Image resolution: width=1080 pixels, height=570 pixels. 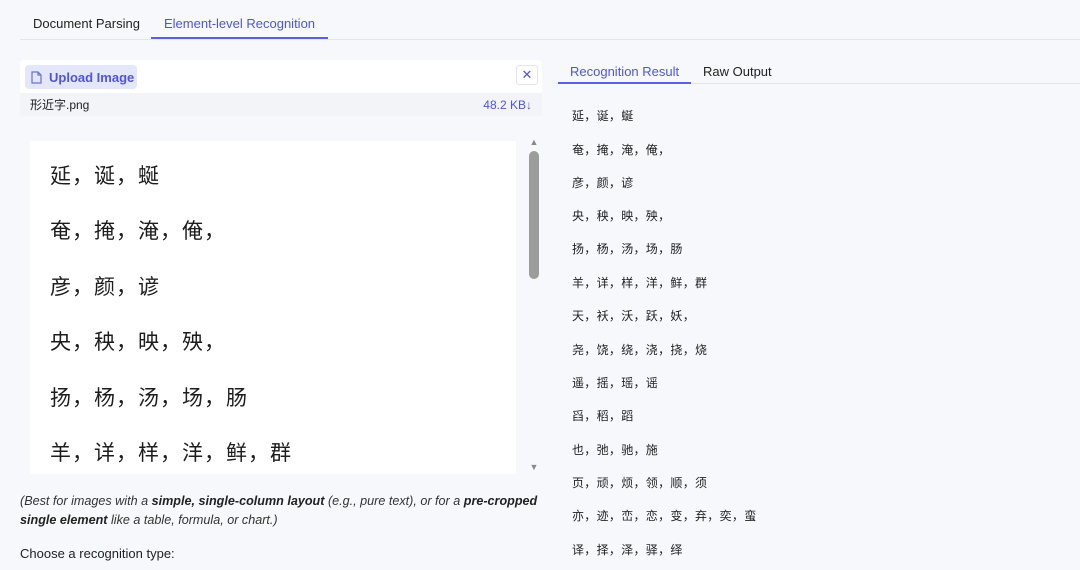 I want to click on preview-line: 延，诞，蜒, so click(x=105, y=176).